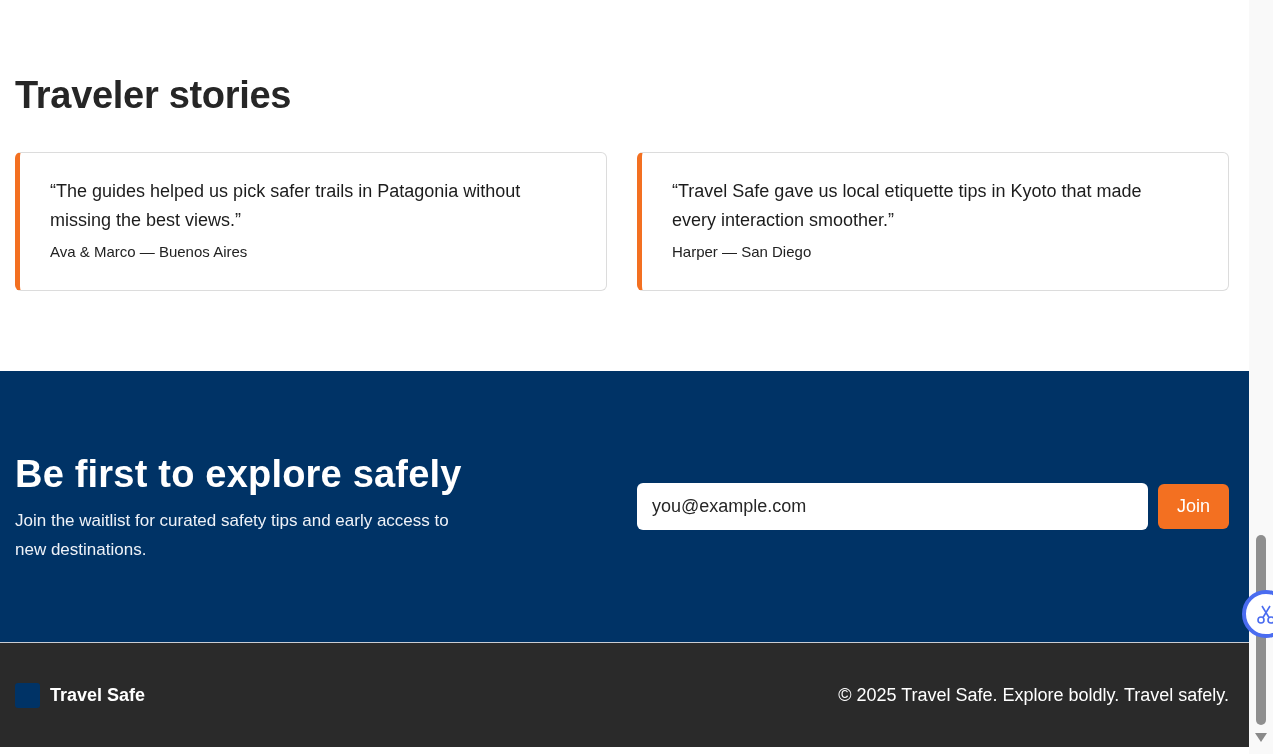 This screenshot has width=1273, height=754. I want to click on copyright-text: © 2025 Travel Safe. Explore boldly. Travel safely., so click(1033, 695).